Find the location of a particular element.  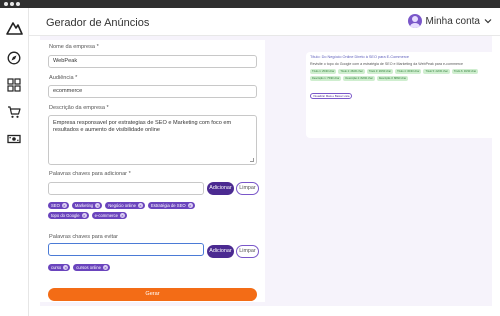

keyword-chip-label: Negócio online is located at coordinates (122, 205).